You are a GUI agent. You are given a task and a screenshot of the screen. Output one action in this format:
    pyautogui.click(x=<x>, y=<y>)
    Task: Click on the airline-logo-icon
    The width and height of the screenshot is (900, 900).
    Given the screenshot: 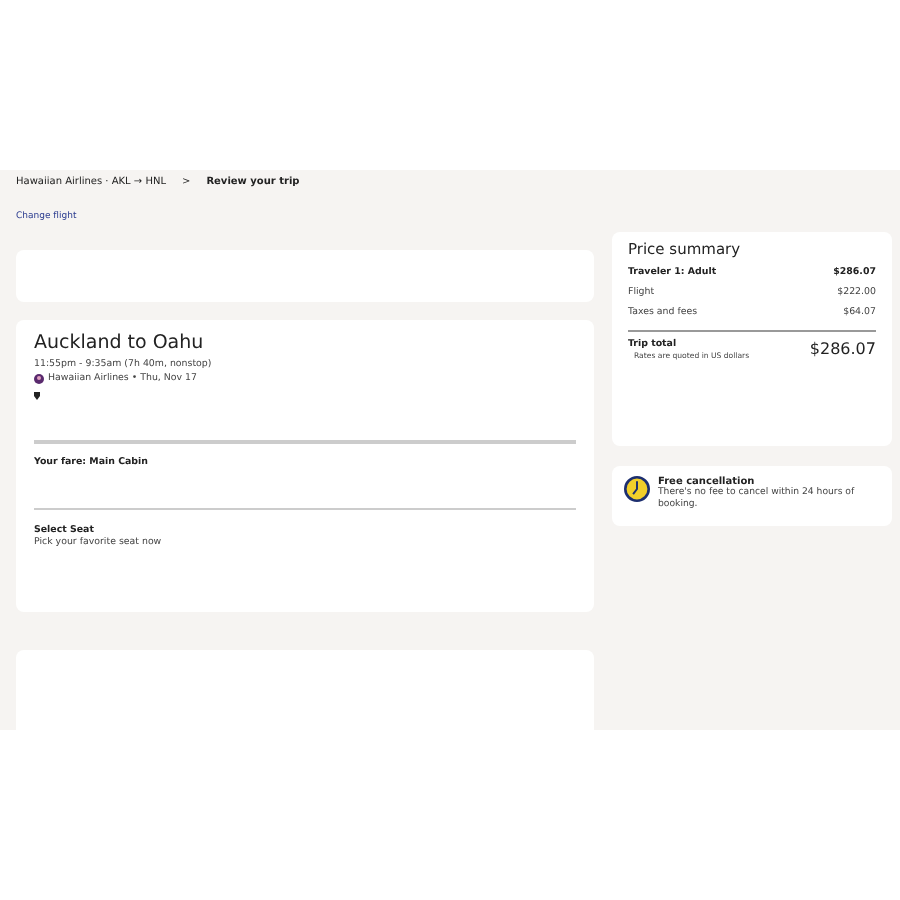 What is the action you would take?
    pyautogui.click(x=39, y=379)
    